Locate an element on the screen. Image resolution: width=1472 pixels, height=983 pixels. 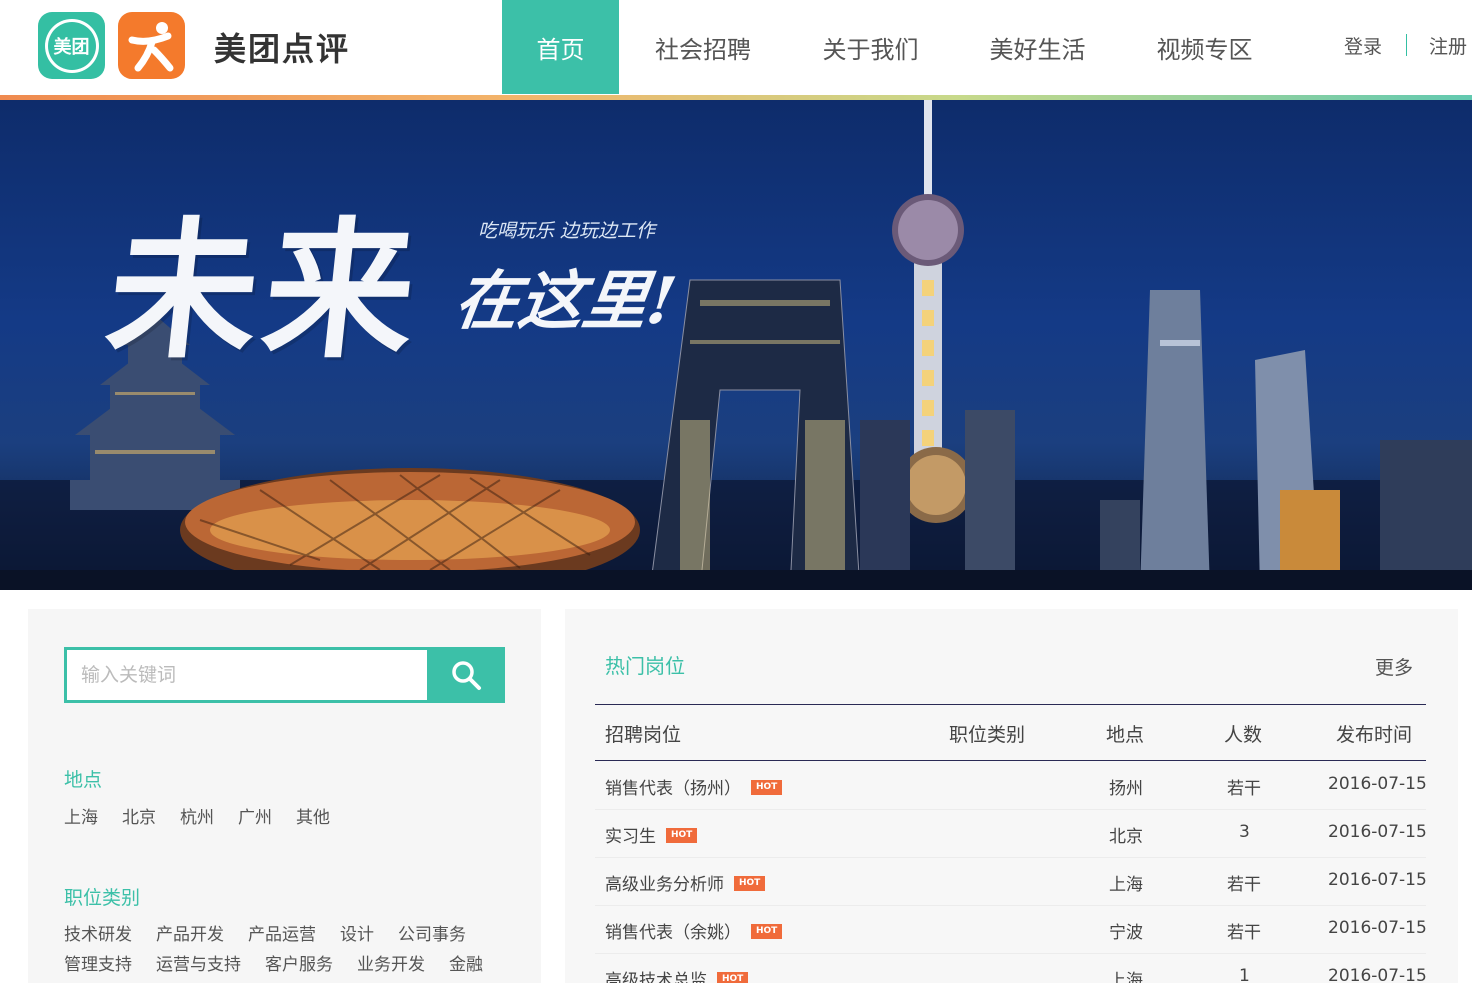
category-product-dev: 产品开发 is located at coordinates (190, 932).